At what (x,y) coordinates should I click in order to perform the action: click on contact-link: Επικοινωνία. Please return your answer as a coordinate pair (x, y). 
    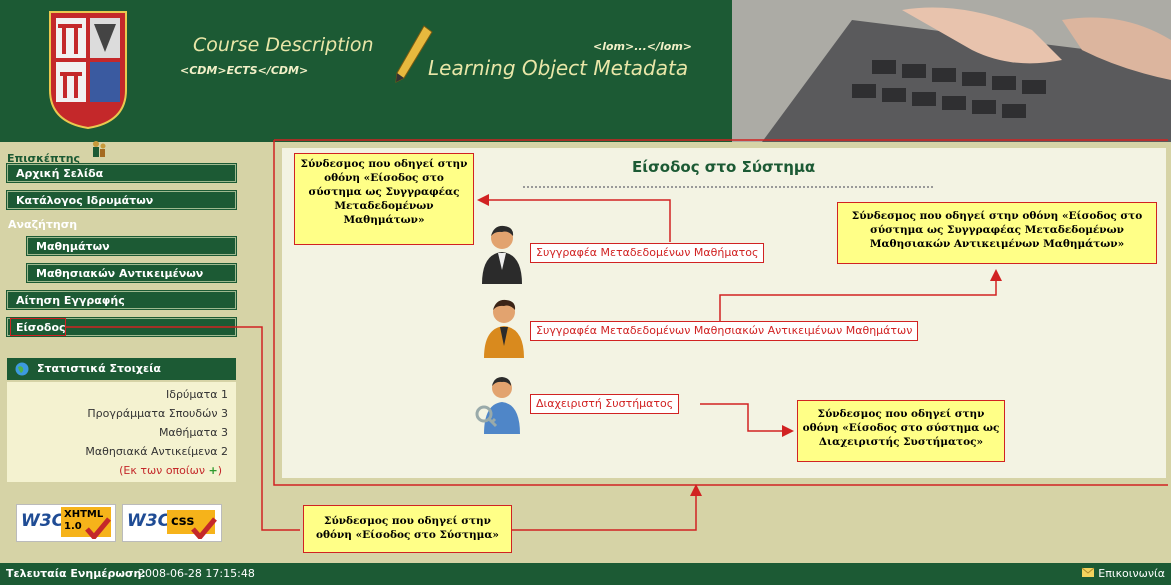
    Looking at the image, I should click on (1123, 574).